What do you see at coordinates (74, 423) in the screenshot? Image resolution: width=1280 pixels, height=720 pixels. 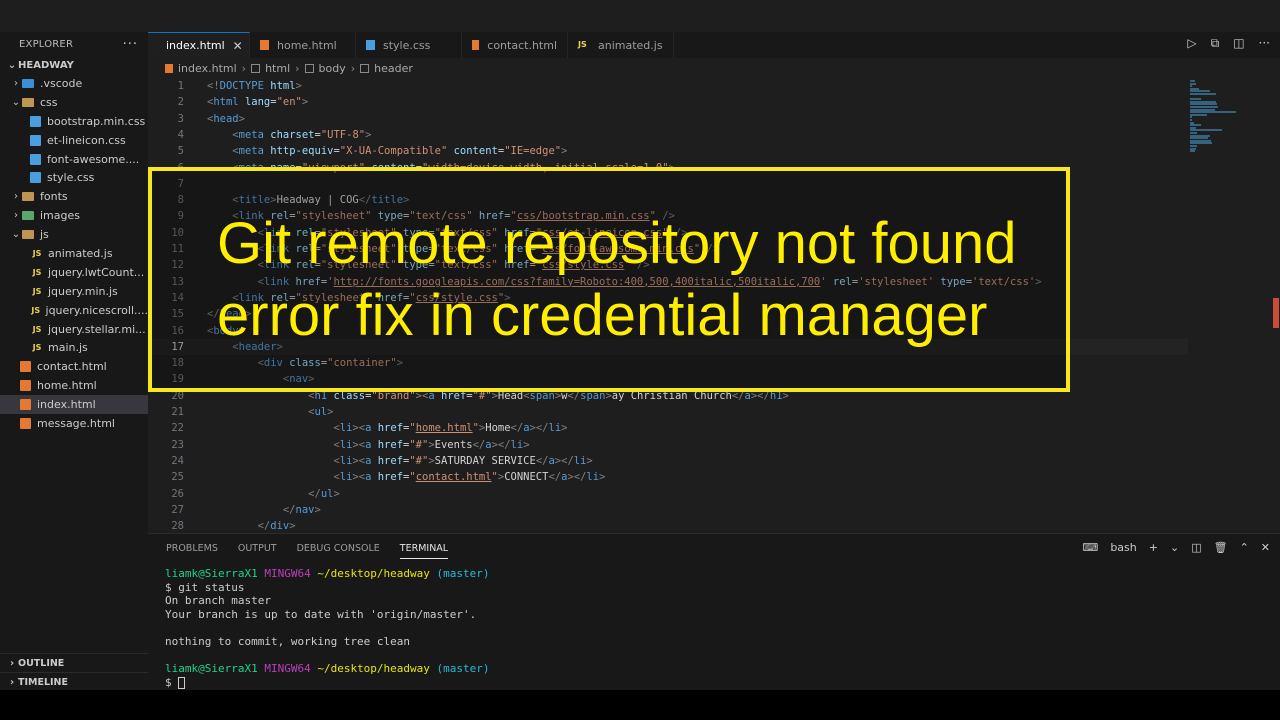 I see `tree-item: message.html` at bounding box center [74, 423].